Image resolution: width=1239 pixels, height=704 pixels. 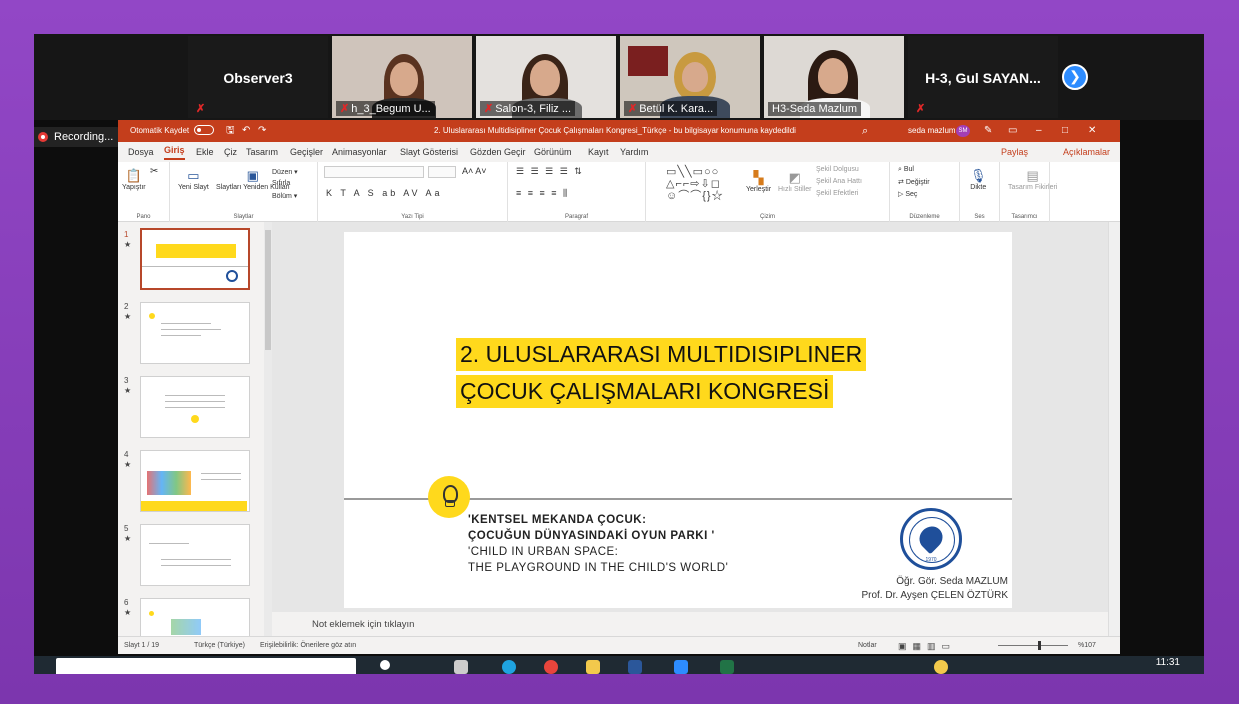 What do you see at coordinates (834, 77) in the screenshot?
I see `tile-participant-4: H3-Seda Mazlum` at bounding box center [834, 77].